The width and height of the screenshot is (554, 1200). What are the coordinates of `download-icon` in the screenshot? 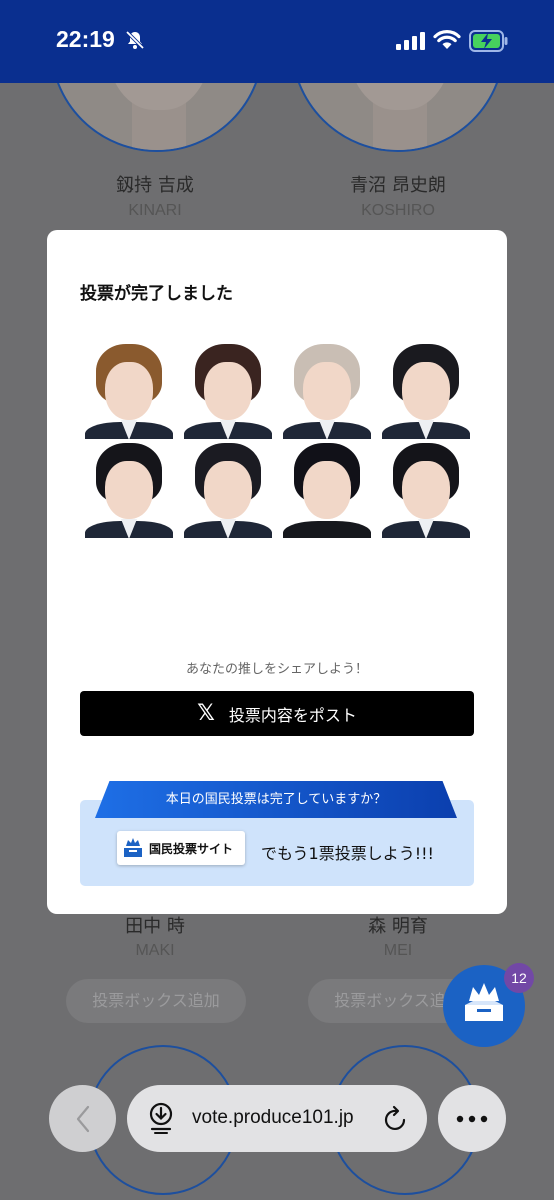 It's located at (161, 1118).